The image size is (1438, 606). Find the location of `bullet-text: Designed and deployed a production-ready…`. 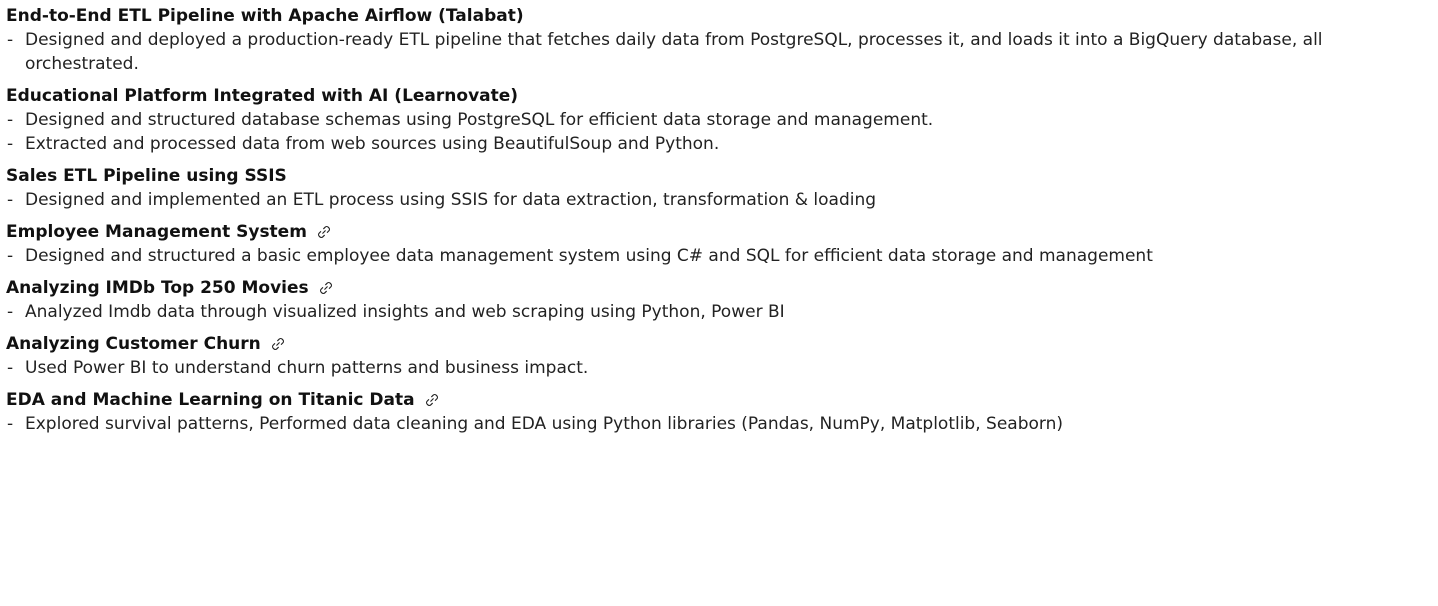

bullet-text: Designed and deployed a production-ready… is located at coordinates (674, 52).